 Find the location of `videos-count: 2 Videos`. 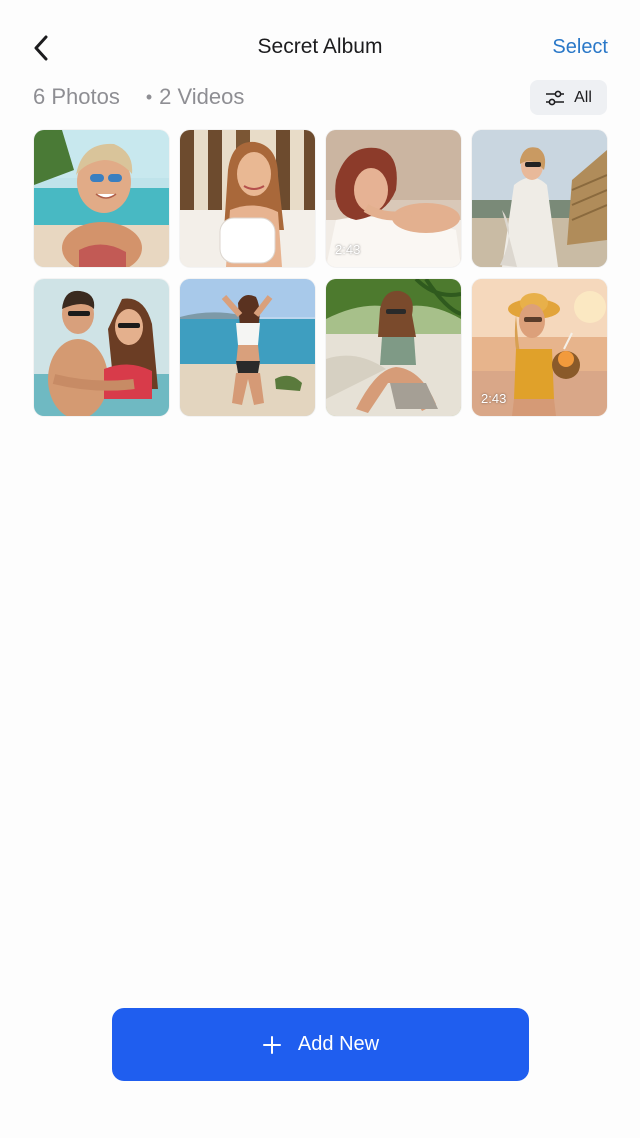

videos-count: 2 Videos is located at coordinates (202, 96).